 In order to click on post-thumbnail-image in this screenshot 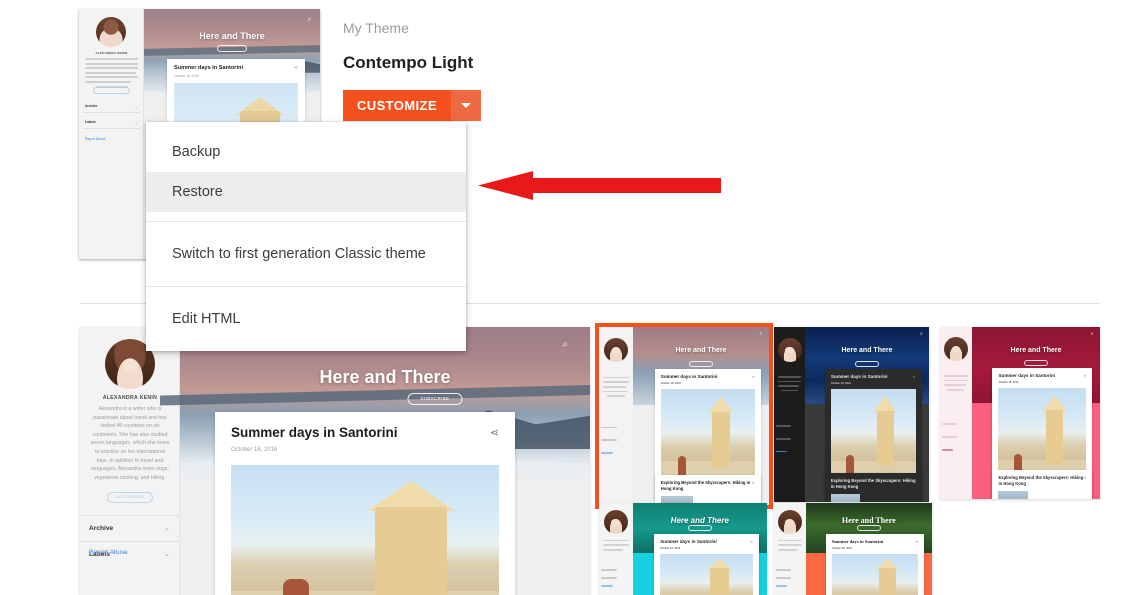, I will do `click(1013, 495)`.